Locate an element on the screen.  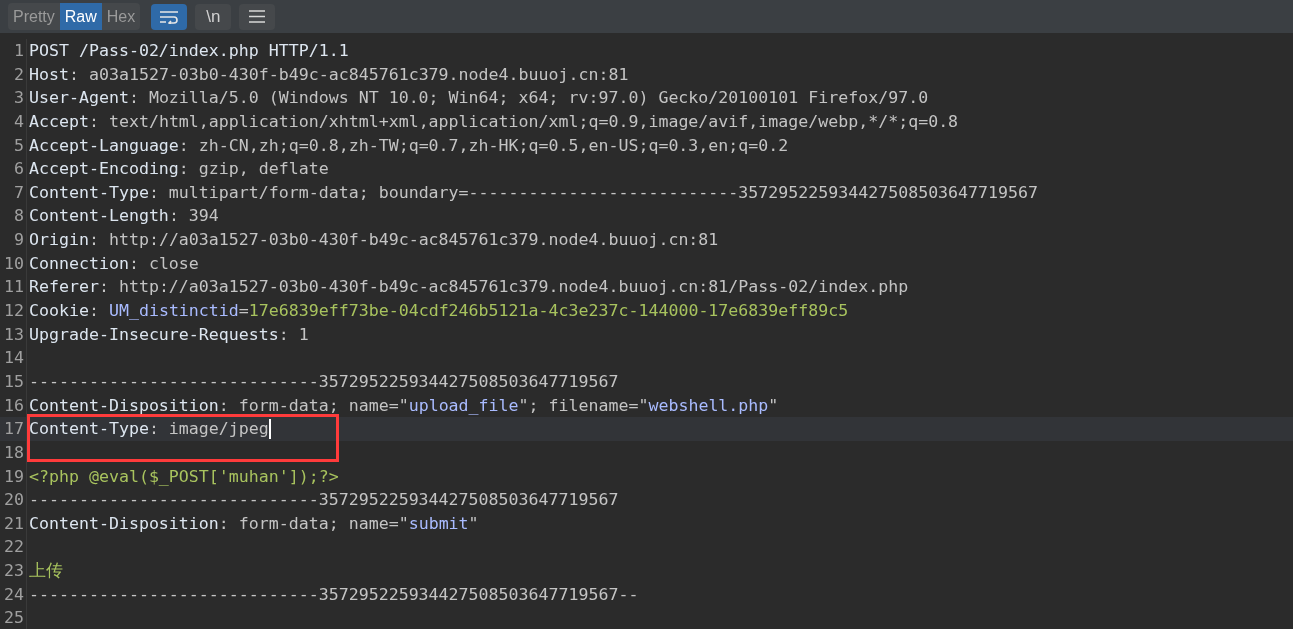
header-value: : Mozilla/5.0 (Windows NT 10.0; Win64; x64; rv:97.0) Gecko/20100101 Firefox/97.0 is located at coordinates (528, 98).